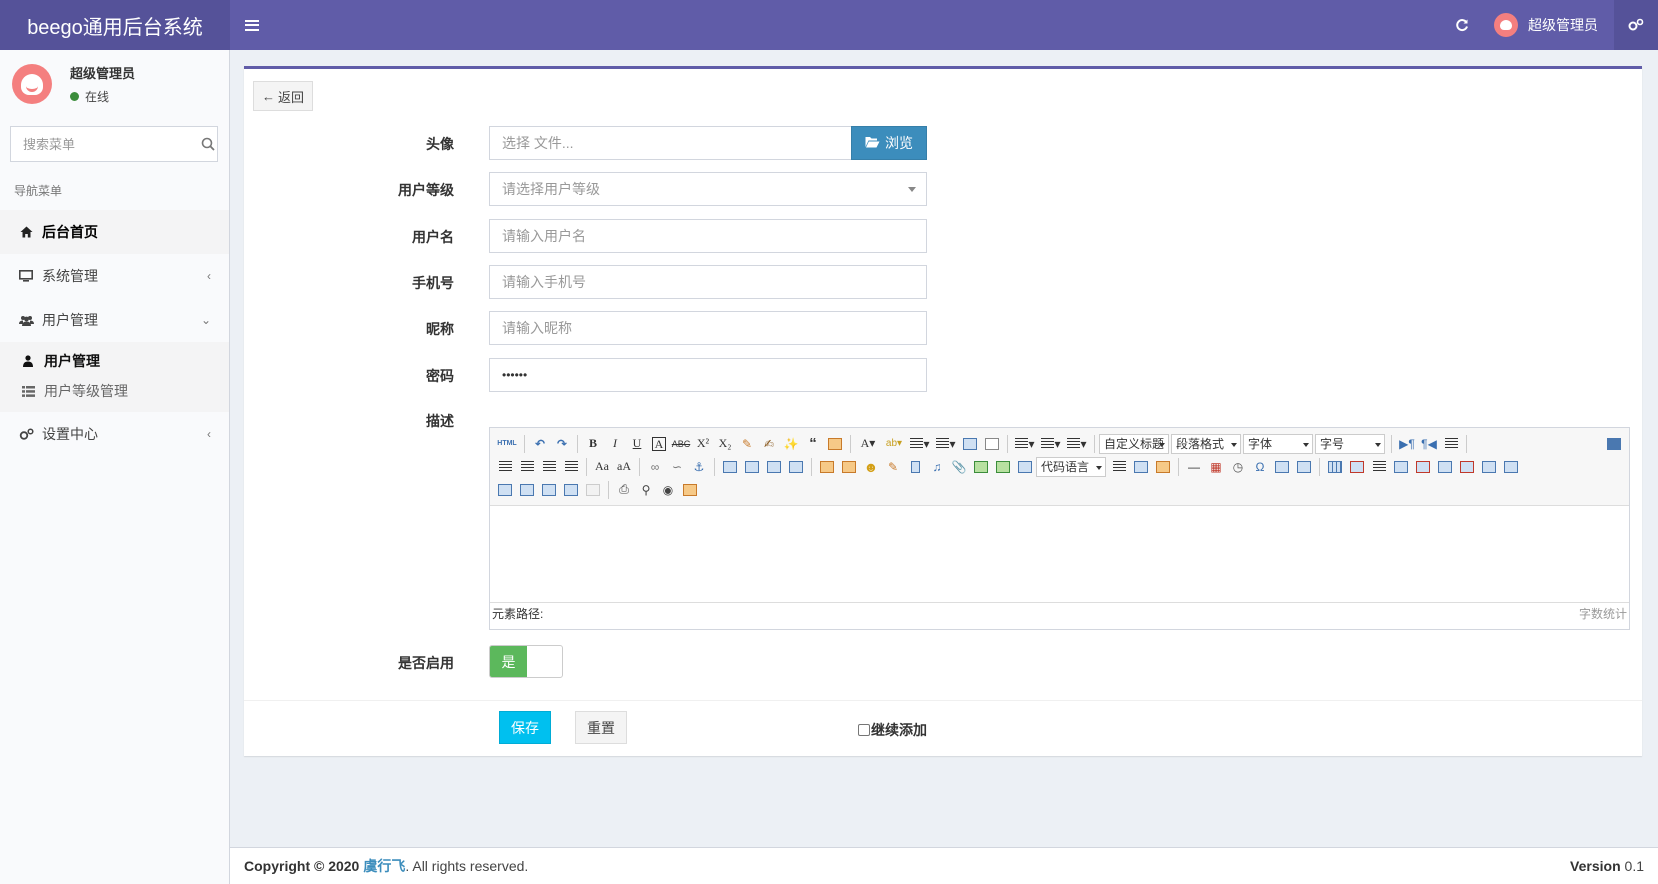  I want to click on split-to-cells-icon, so click(527, 490).